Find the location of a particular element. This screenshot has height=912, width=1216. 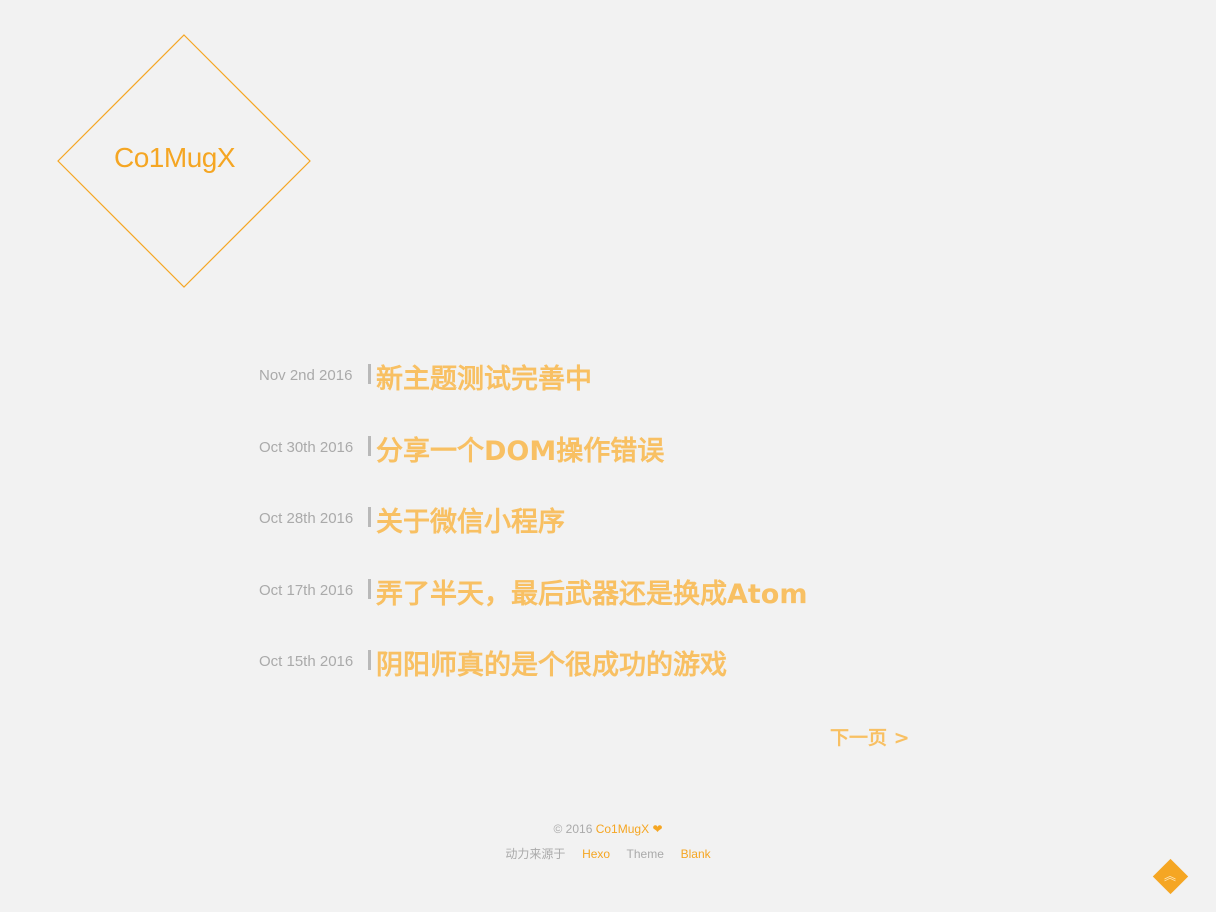

footer-copyright-line: © 2016 Co1MugX ❤ is located at coordinates (608, 832).